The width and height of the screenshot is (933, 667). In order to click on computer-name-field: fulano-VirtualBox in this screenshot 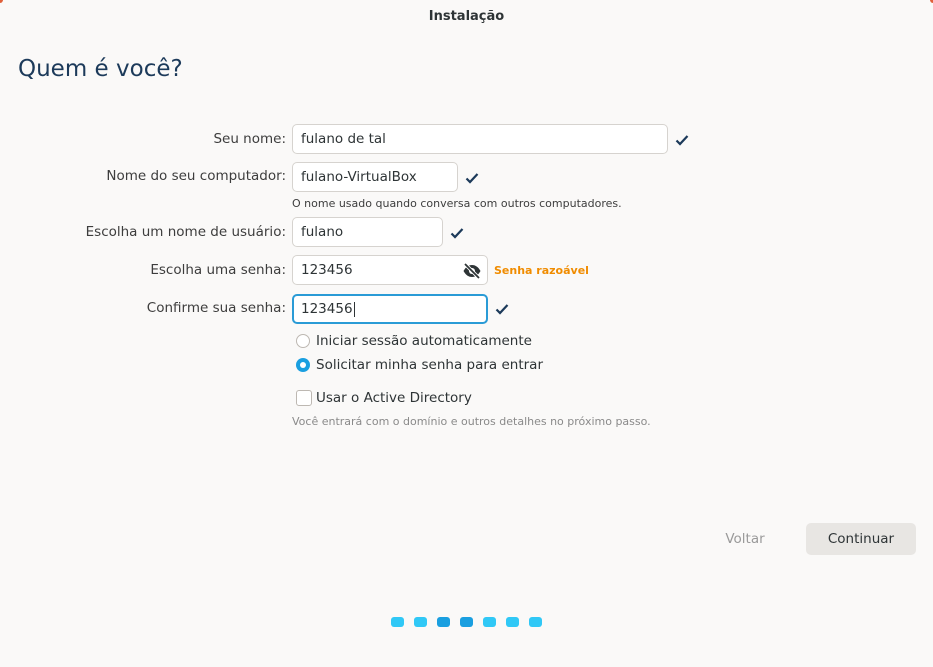, I will do `click(375, 177)`.